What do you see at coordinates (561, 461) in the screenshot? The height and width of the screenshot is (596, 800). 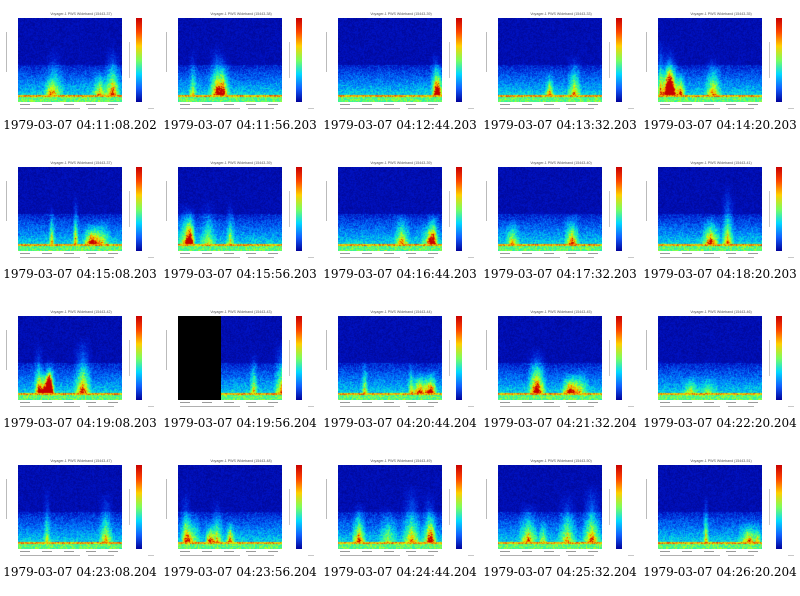 I see `thumbnail-title: Voyager-1 PWS Wideband (15443-50)` at bounding box center [561, 461].